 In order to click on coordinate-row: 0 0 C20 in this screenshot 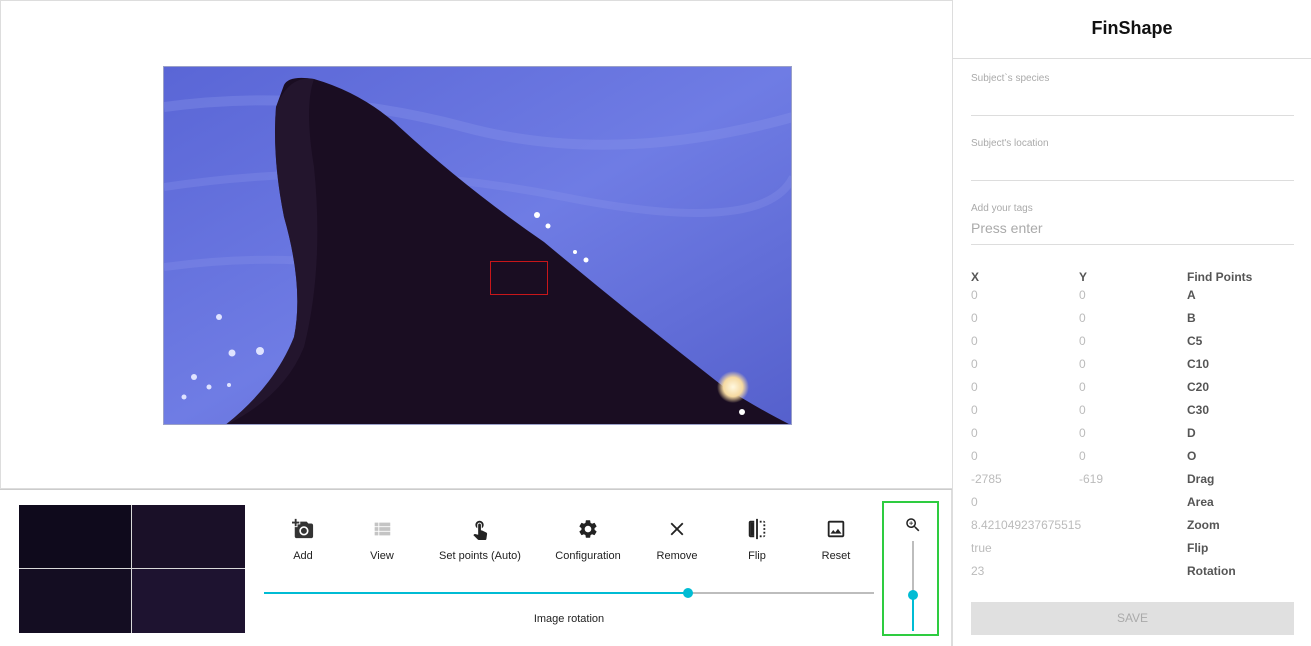, I will do `click(1132, 391)`.